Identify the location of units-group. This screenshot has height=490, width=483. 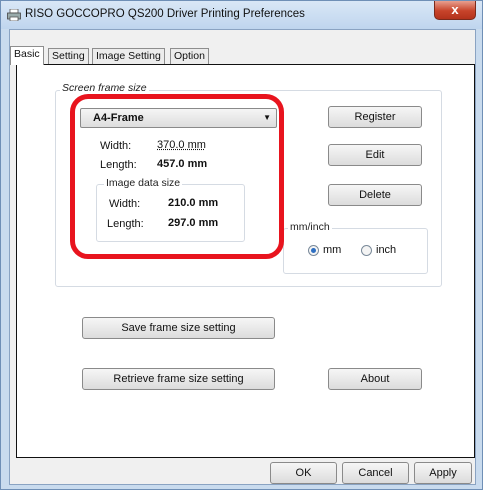
(355, 251).